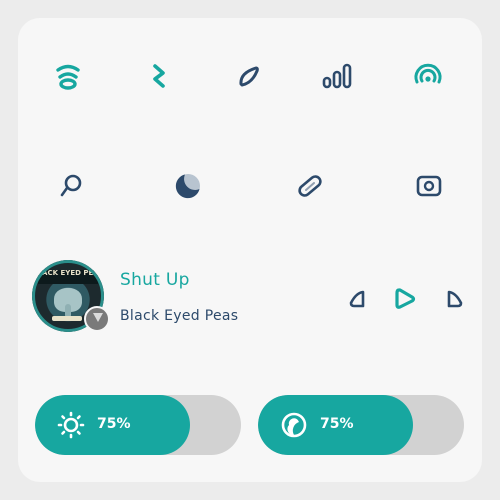 The height and width of the screenshot is (500, 500). I want to click on battery-saver-icon, so click(310, 186).